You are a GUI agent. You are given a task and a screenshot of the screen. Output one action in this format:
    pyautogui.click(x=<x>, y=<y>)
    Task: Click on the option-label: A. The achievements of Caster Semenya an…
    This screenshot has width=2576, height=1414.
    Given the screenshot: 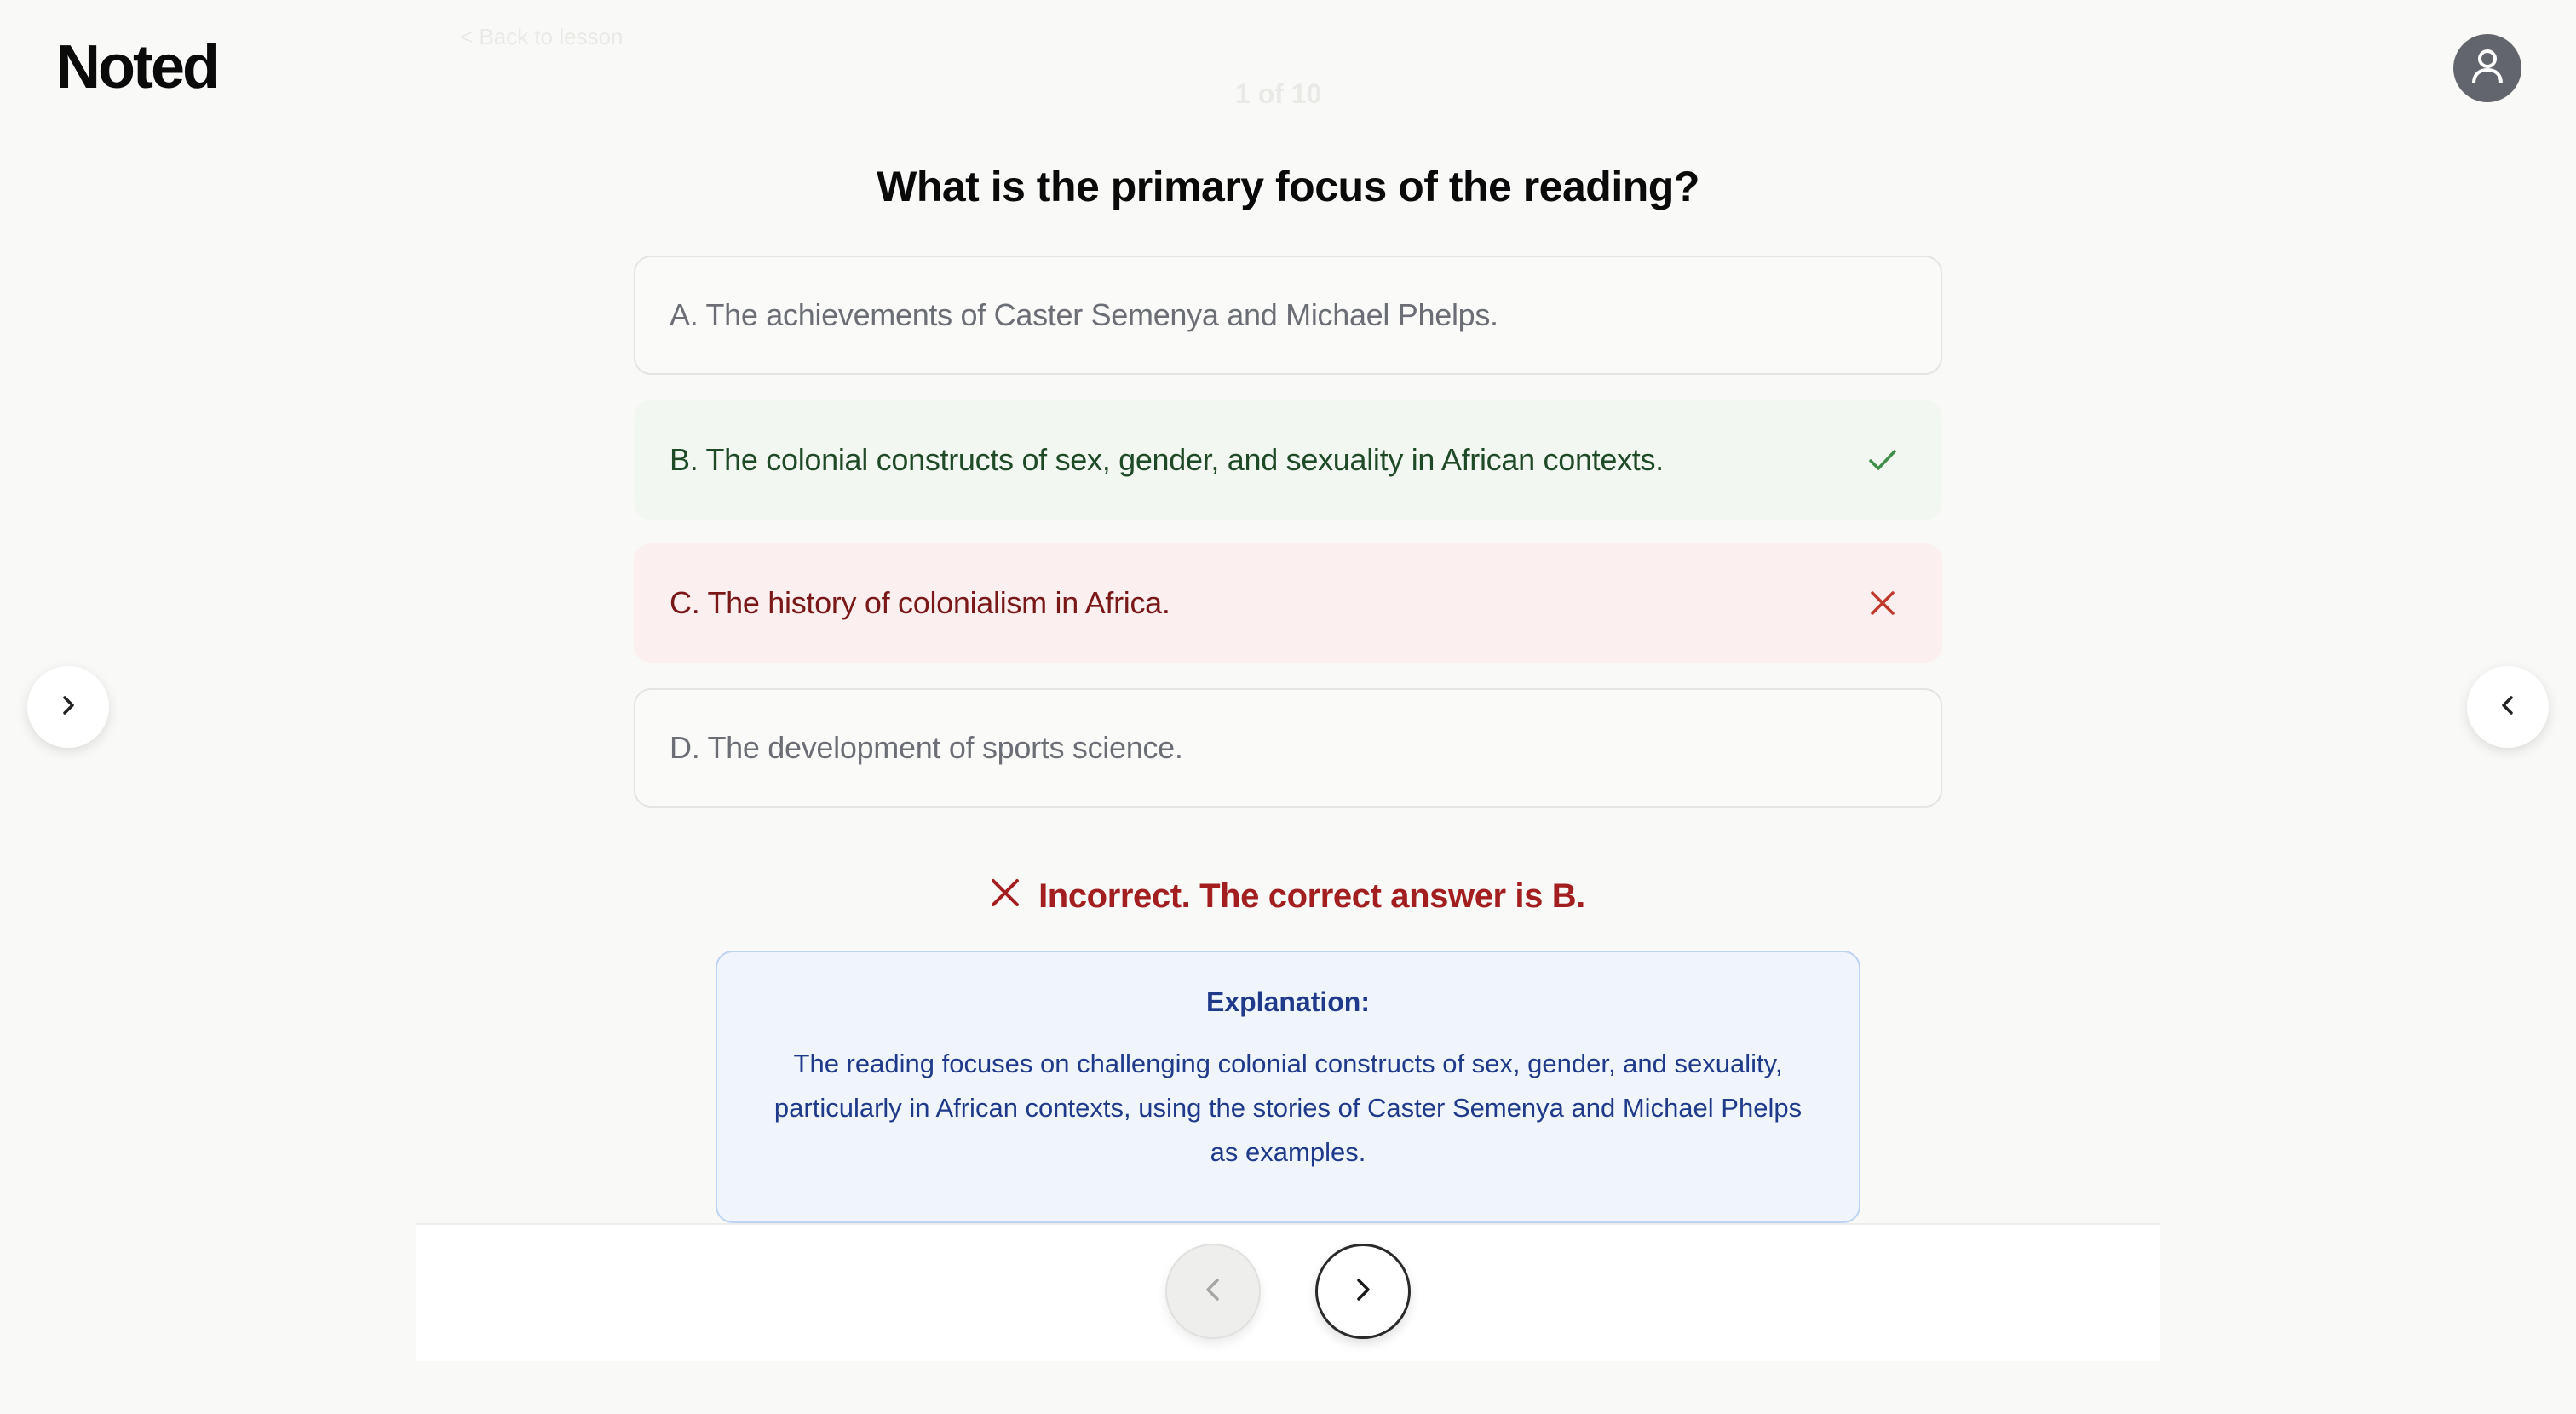 What is the action you would take?
    pyautogui.click(x=1084, y=314)
    